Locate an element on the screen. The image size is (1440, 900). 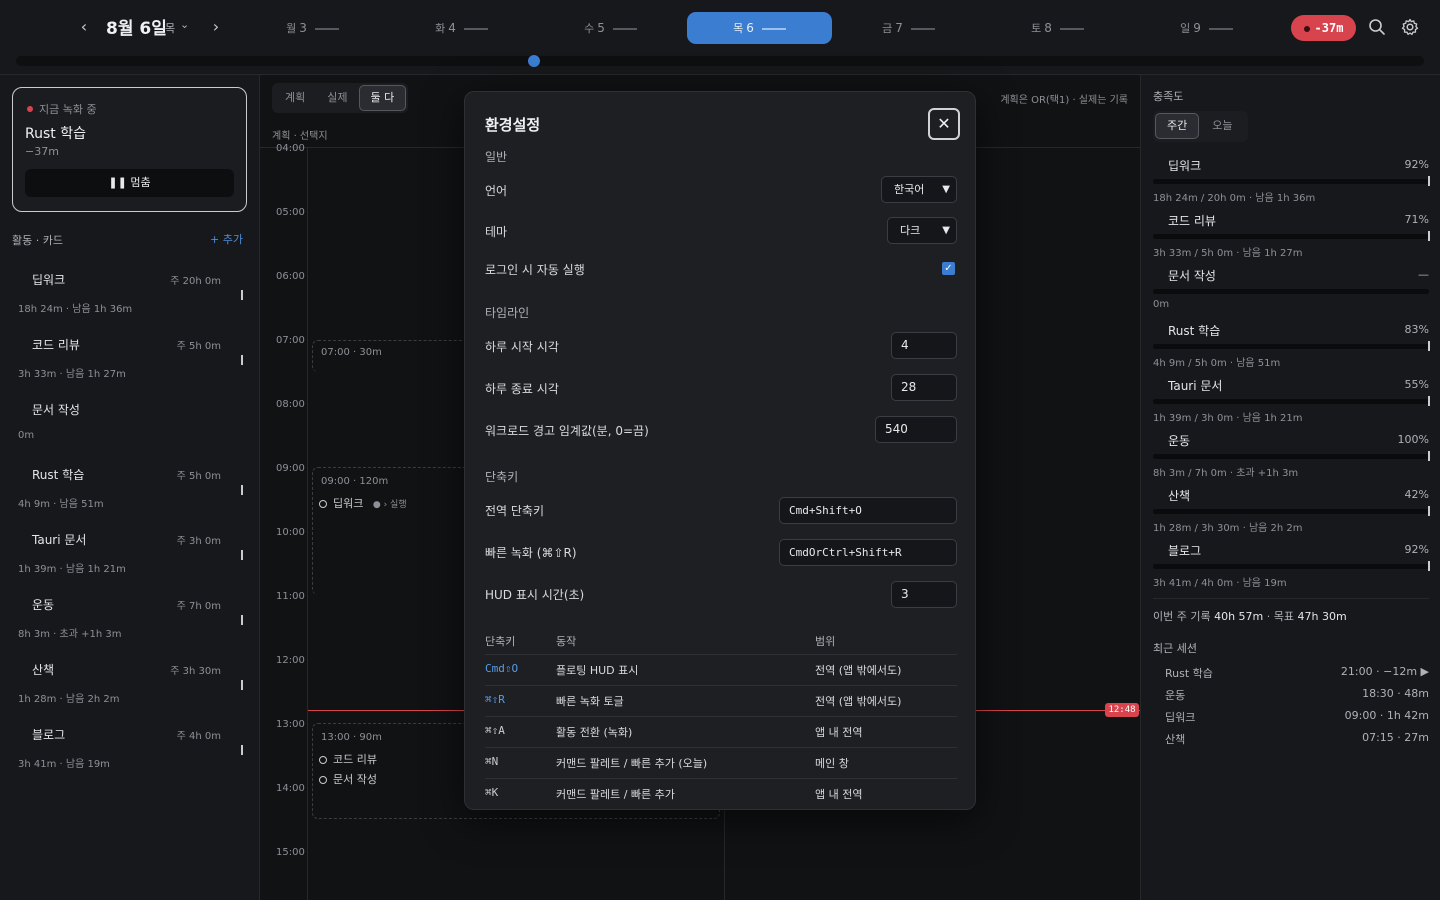
activity-card: 코드 리뷰 주 5h 0m 3h 33m · 남음 1h 27m is located at coordinates (129, 354).